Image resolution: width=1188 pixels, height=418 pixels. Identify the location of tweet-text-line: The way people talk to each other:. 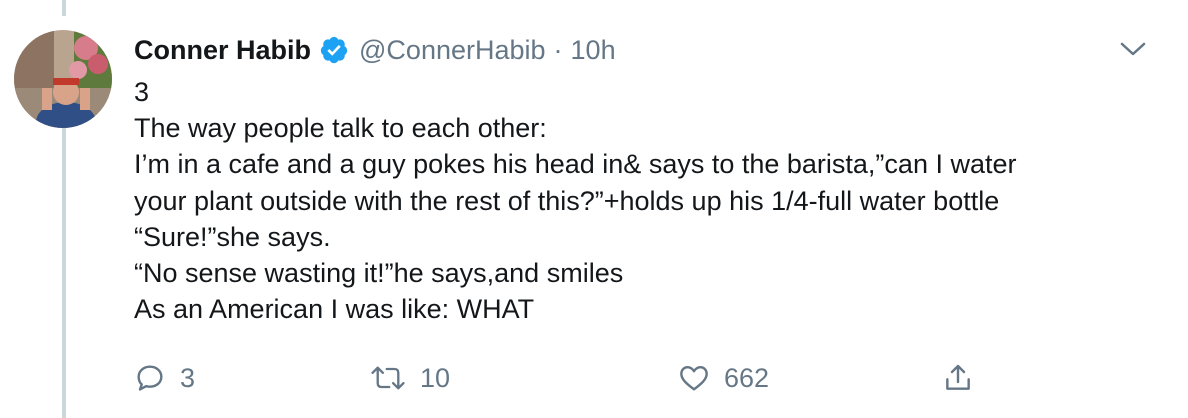
(340, 128).